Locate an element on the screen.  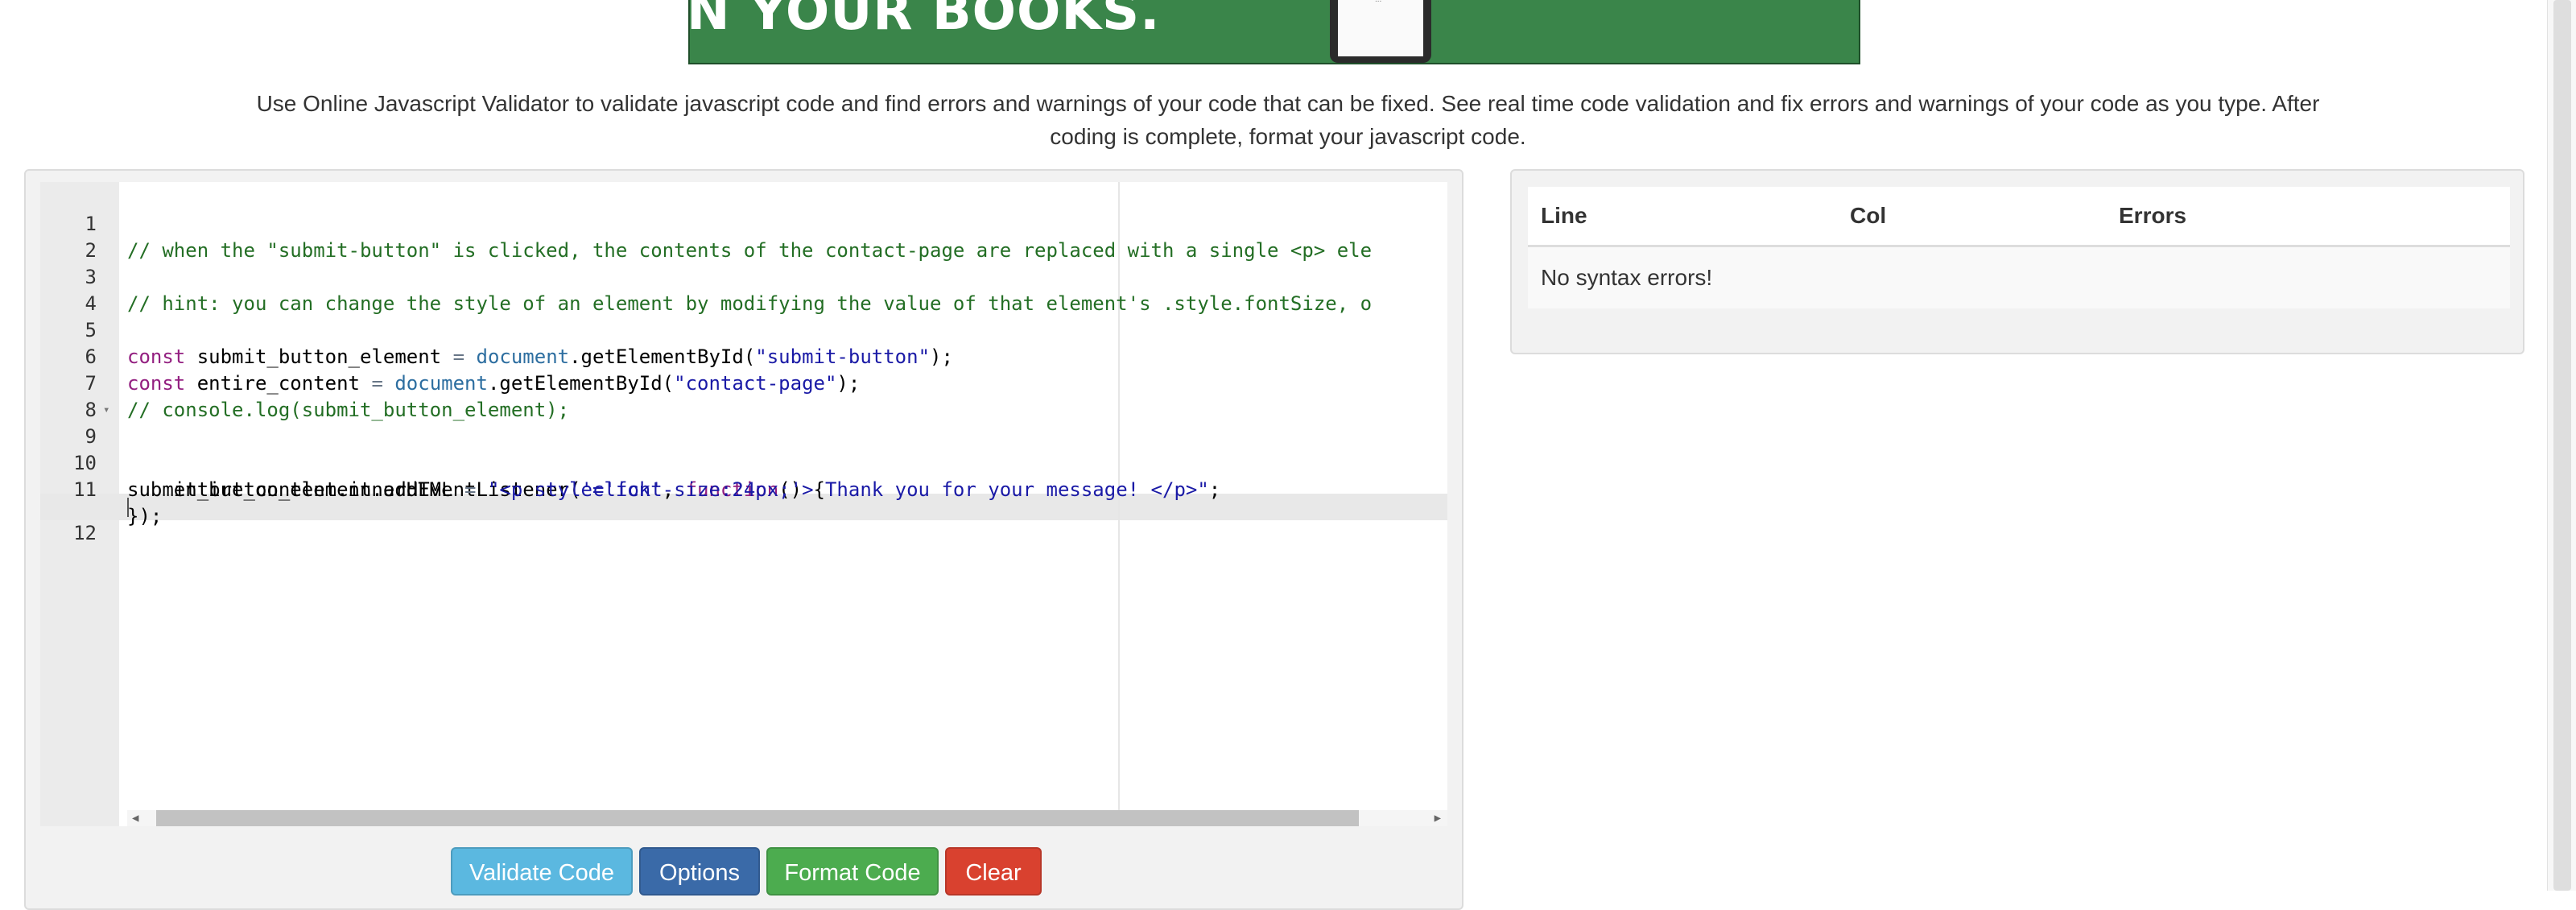
page-scrollbar is located at coordinates (2561, 445).